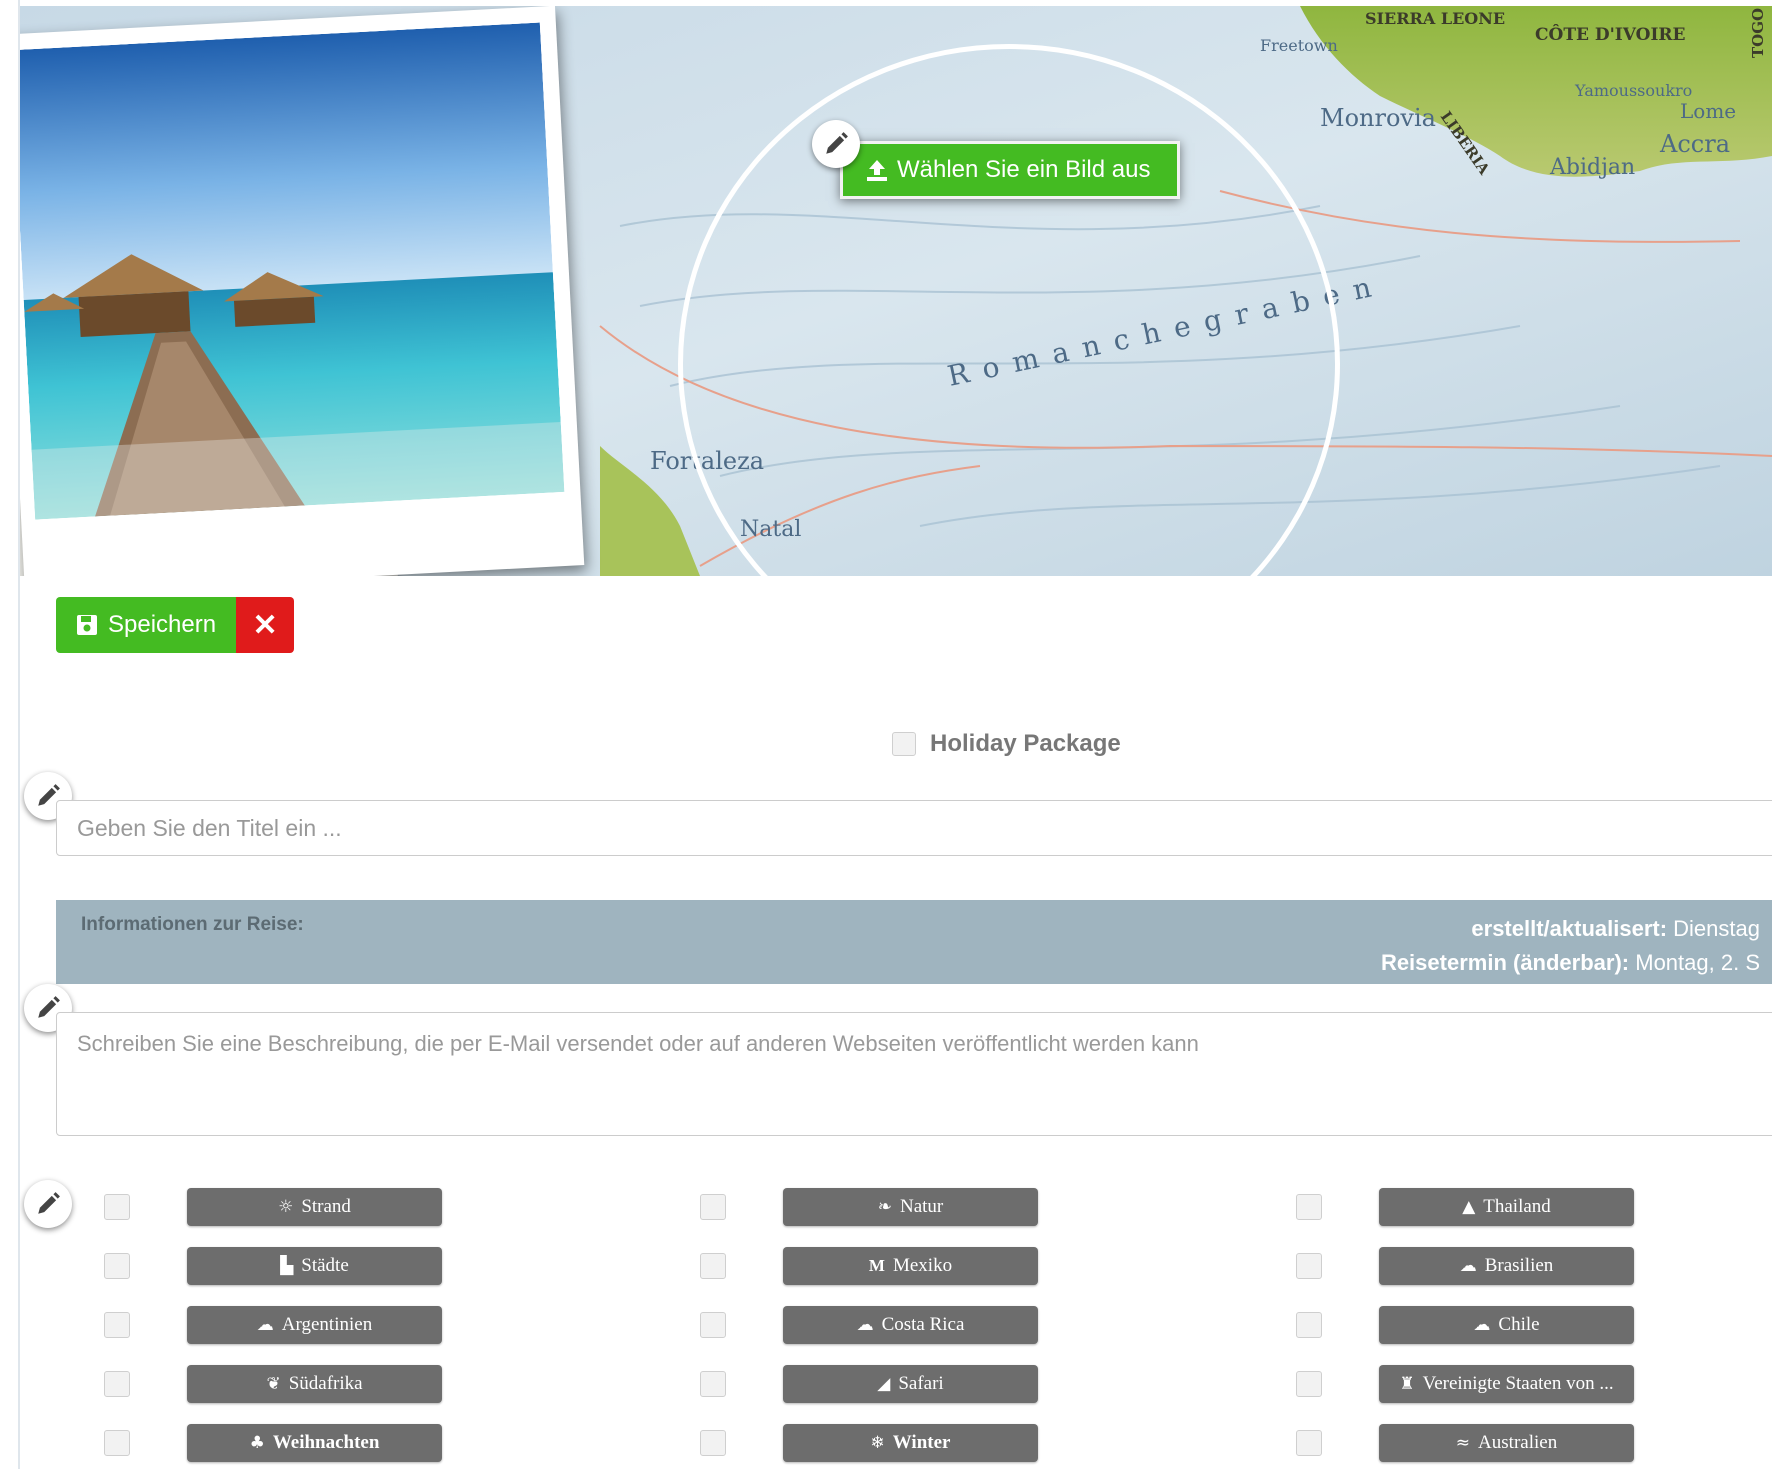 The height and width of the screenshot is (1469, 1786). I want to click on tag-button: ▲ Thailand, so click(1506, 1207).